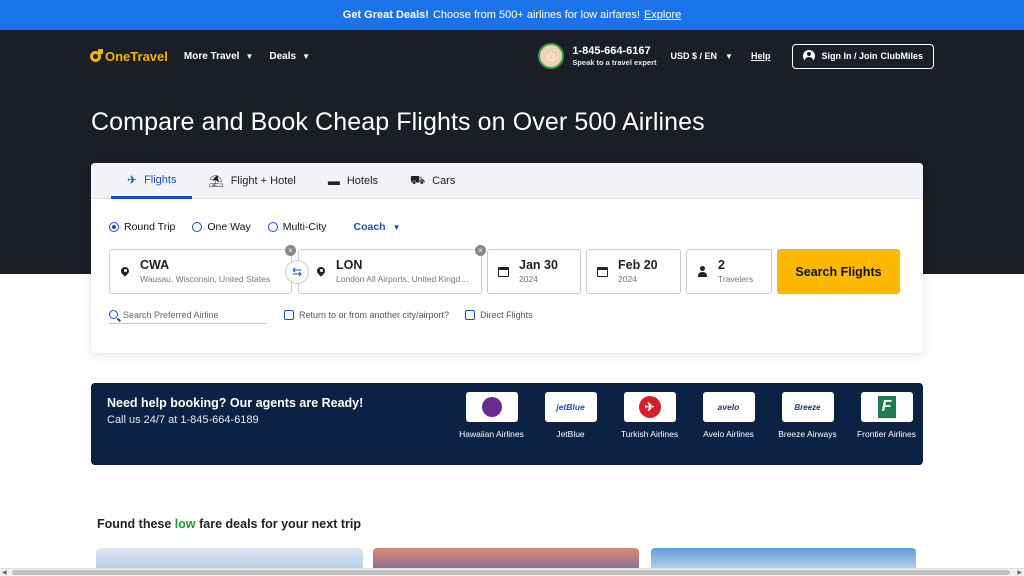 Image resolution: width=1024 pixels, height=576 pixels. I want to click on breeze-wordmark: Breeze, so click(807, 407).